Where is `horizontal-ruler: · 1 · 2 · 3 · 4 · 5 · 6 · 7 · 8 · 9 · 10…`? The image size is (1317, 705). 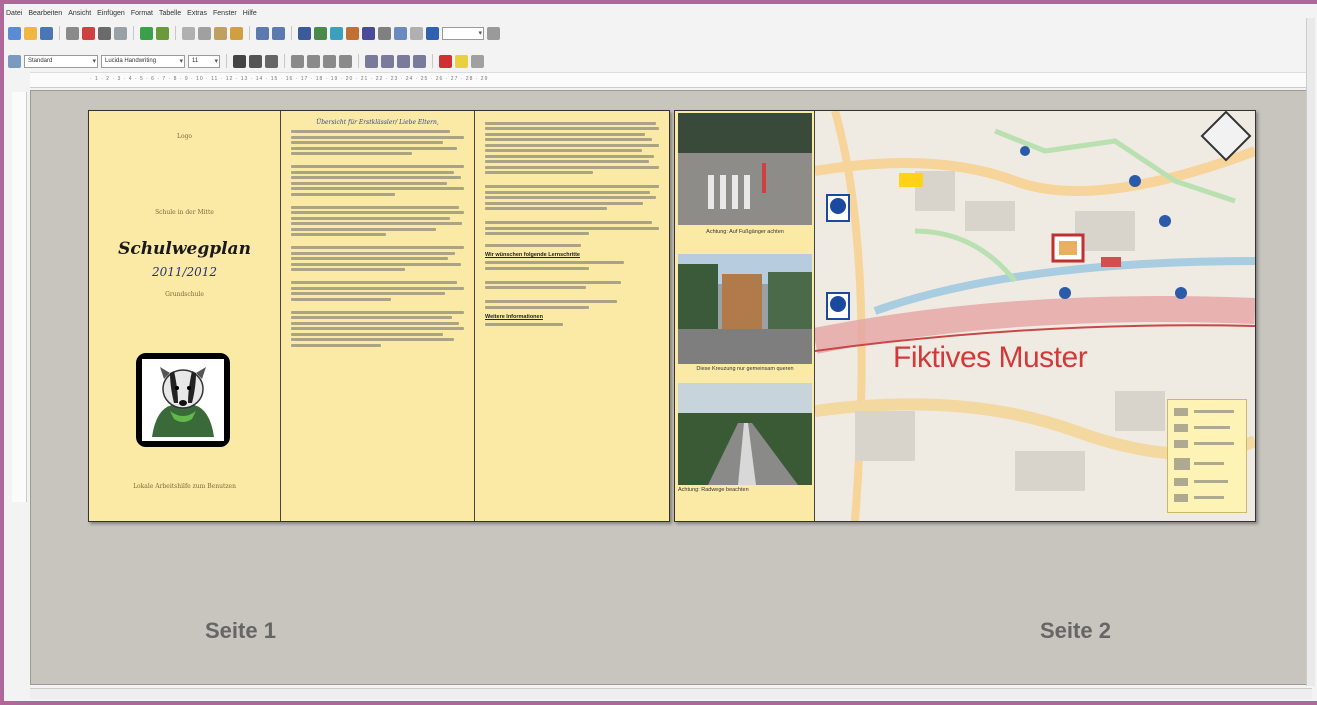 horizontal-ruler: · 1 · 2 · 3 · 4 · 5 · 6 · 7 · 8 · 9 · 10… is located at coordinates (671, 80).